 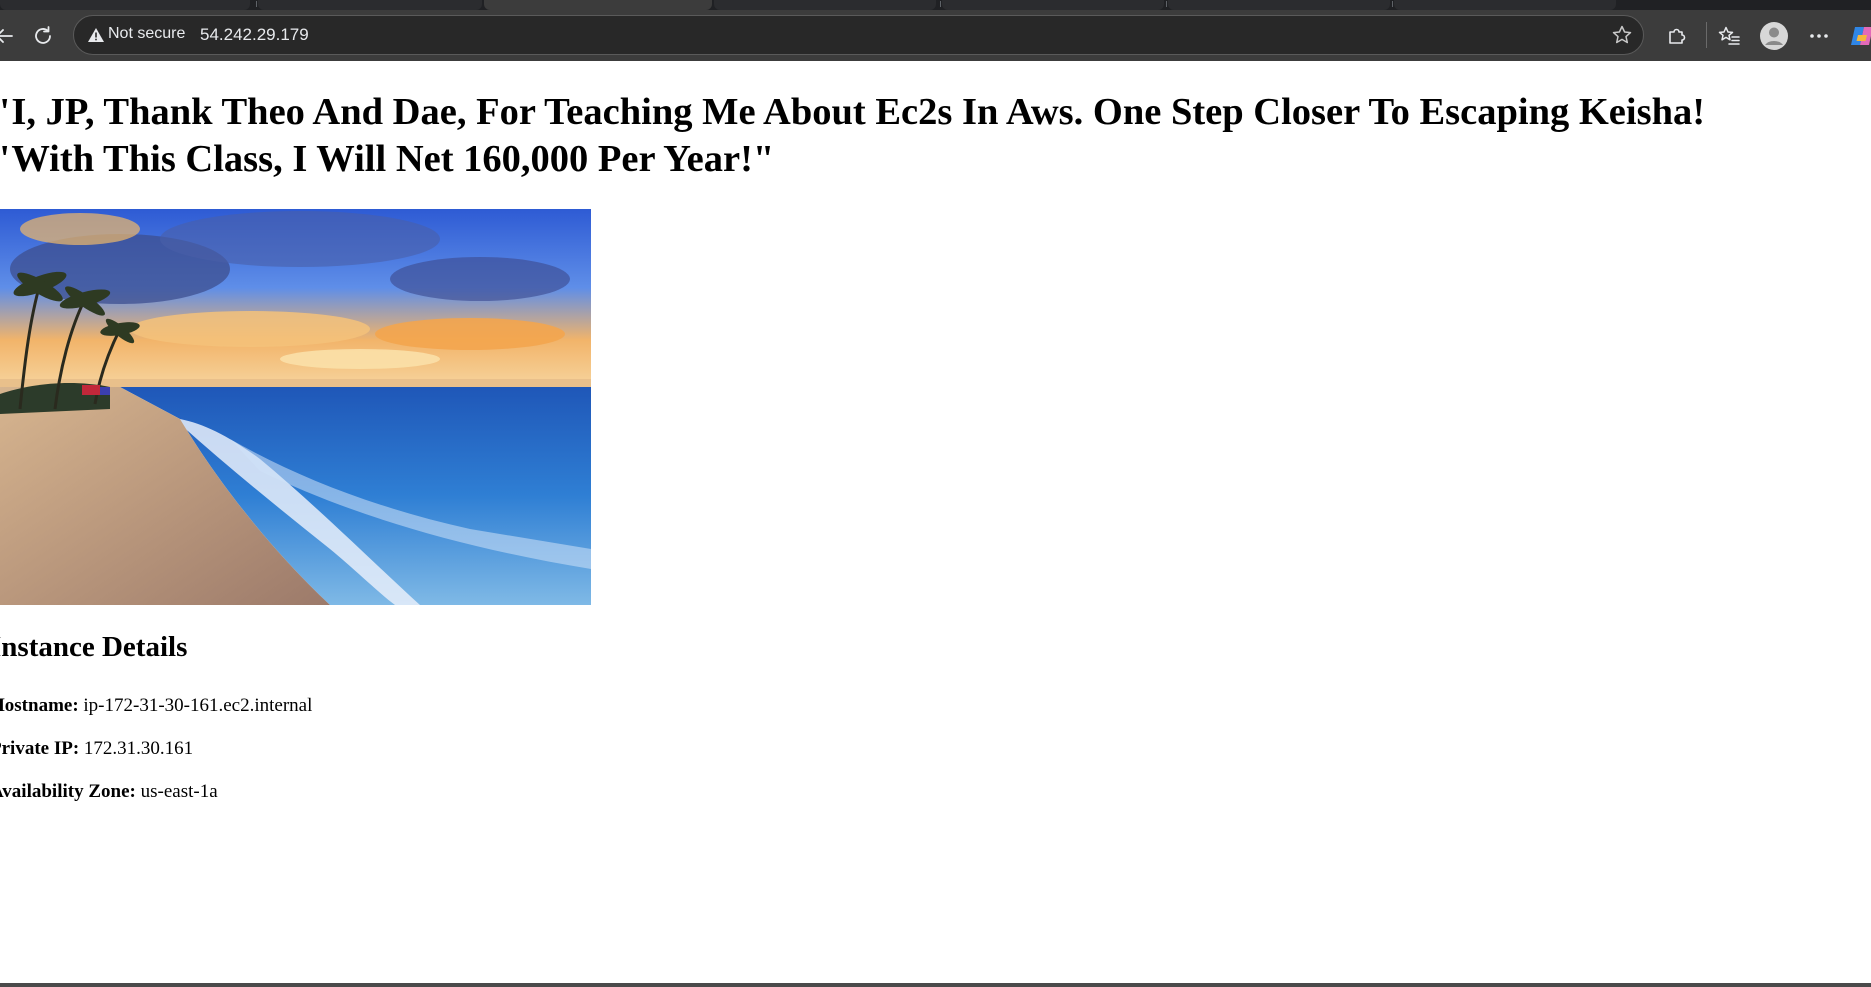 I want to click on private-ip-row: Private IP: 172.31.30.161, so click(x=96, y=749).